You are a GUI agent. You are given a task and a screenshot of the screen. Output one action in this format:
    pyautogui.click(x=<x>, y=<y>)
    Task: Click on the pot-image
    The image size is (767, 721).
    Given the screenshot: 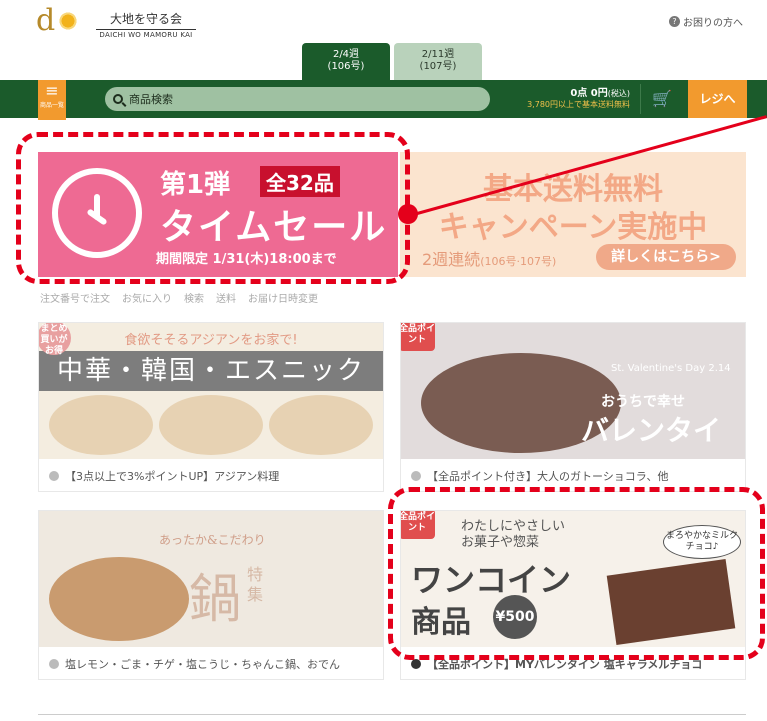 What is the action you would take?
    pyautogui.click(x=119, y=599)
    